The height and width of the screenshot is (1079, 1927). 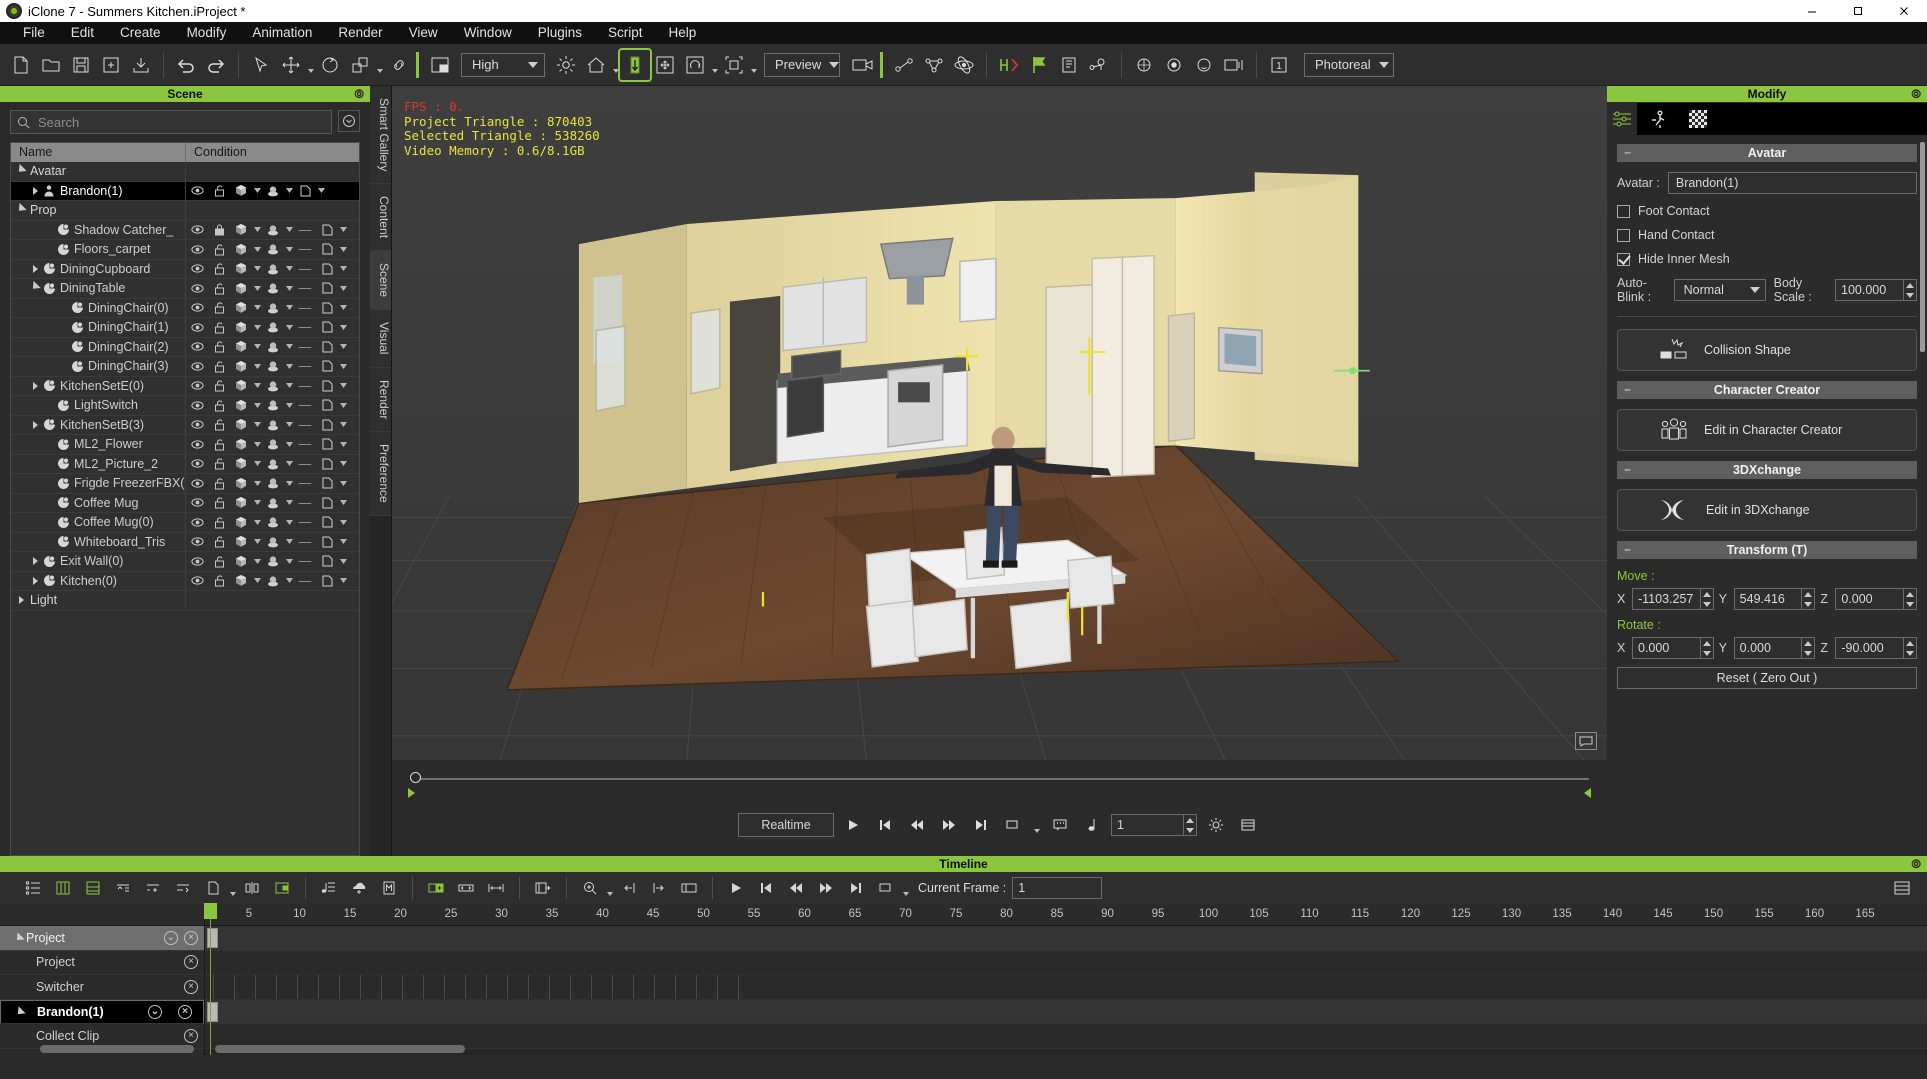 I want to click on spring-icon, so click(x=934, y=65).